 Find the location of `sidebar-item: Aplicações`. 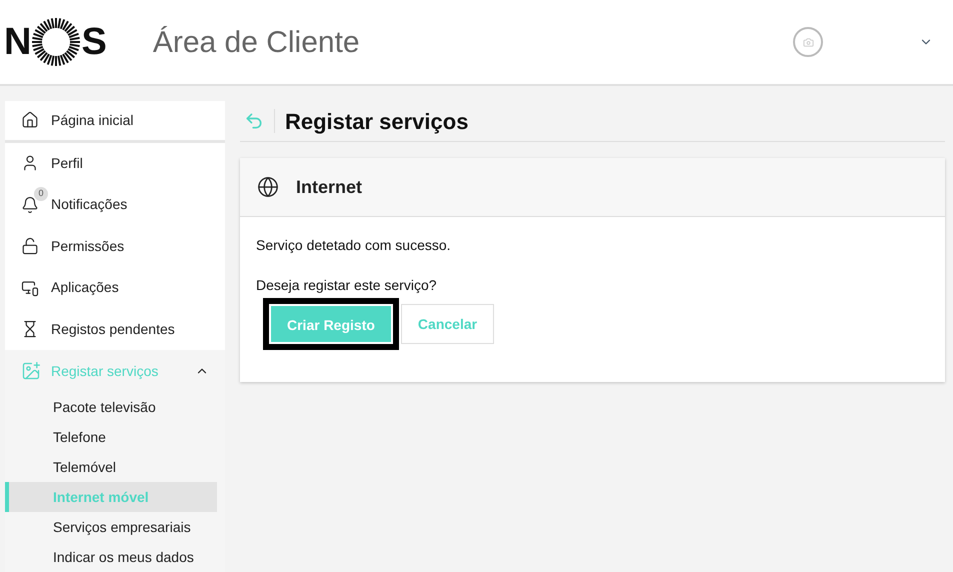

sidebar-item: Aplicações is located at coordinates (115, 288).